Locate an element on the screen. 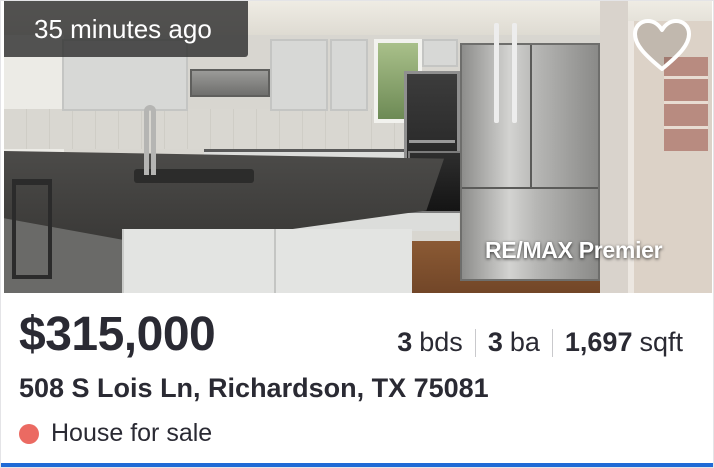  photo-backsplash is located at coordinates (214, 129).